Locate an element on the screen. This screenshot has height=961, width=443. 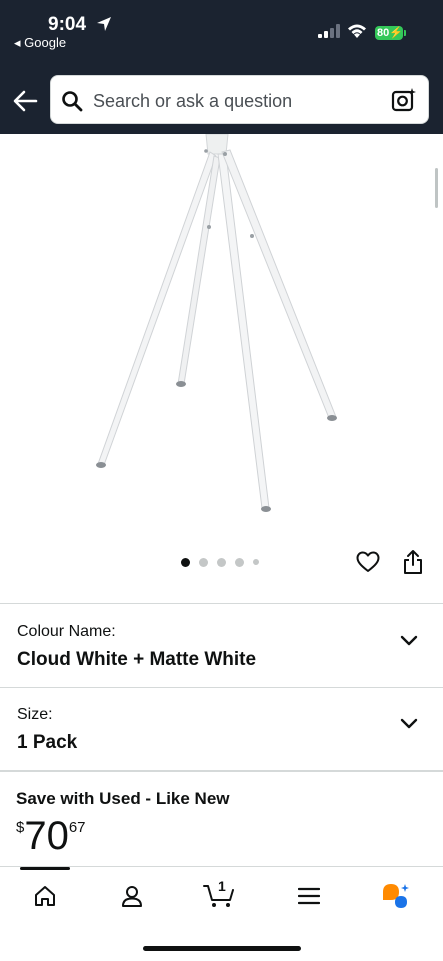
status-time: 9:04 is located at coordinates (67, 24).